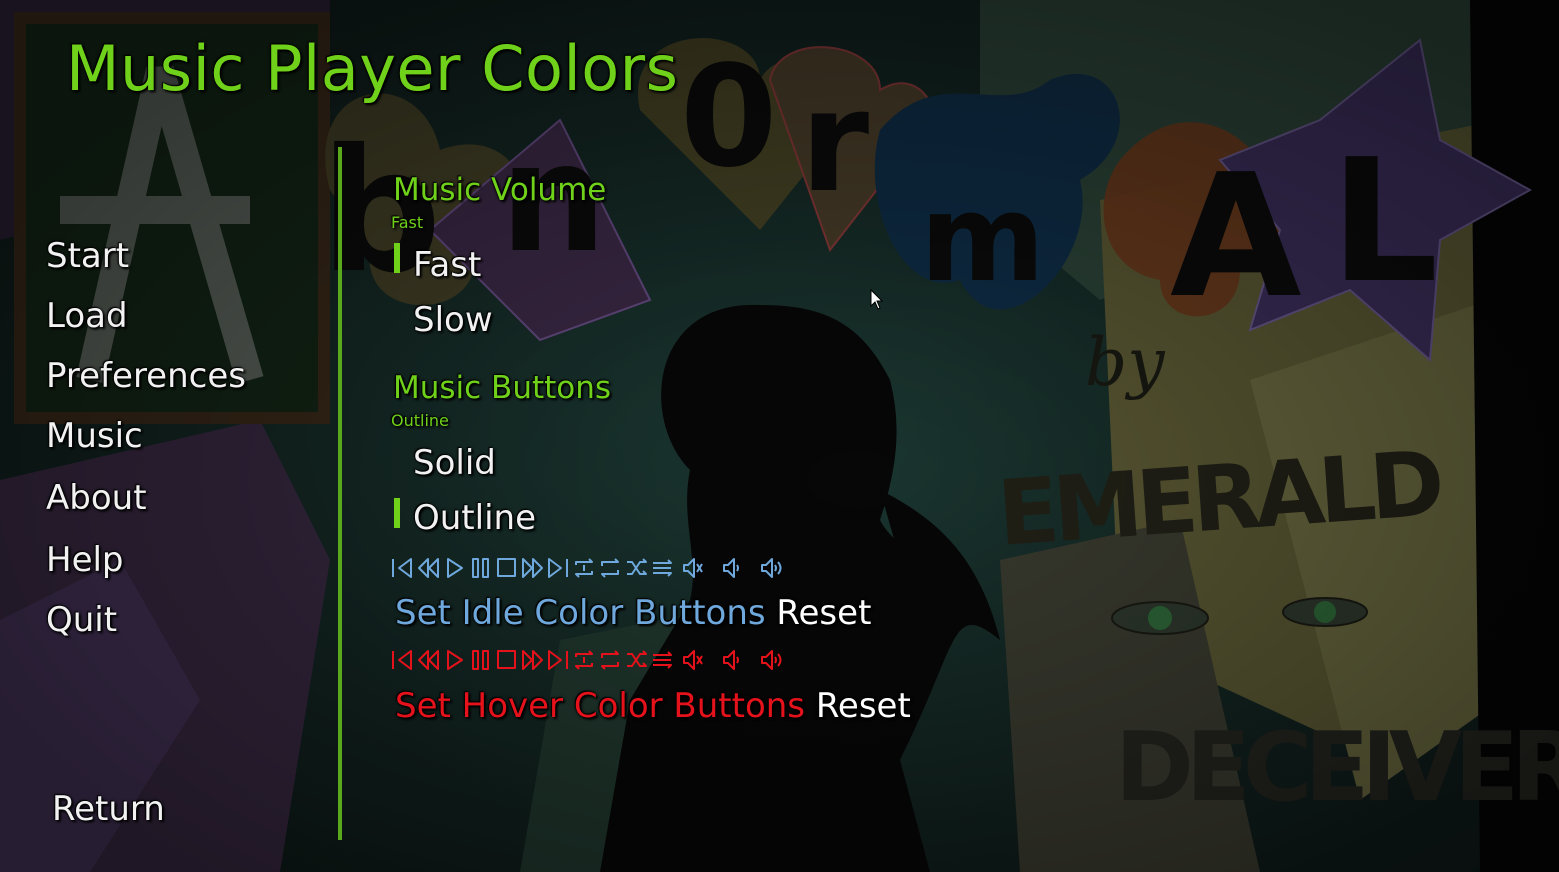 The width and height of the screenshot is (1559, 872). I want to click on music-volume-fast-option: Fast, so click(447, 265).